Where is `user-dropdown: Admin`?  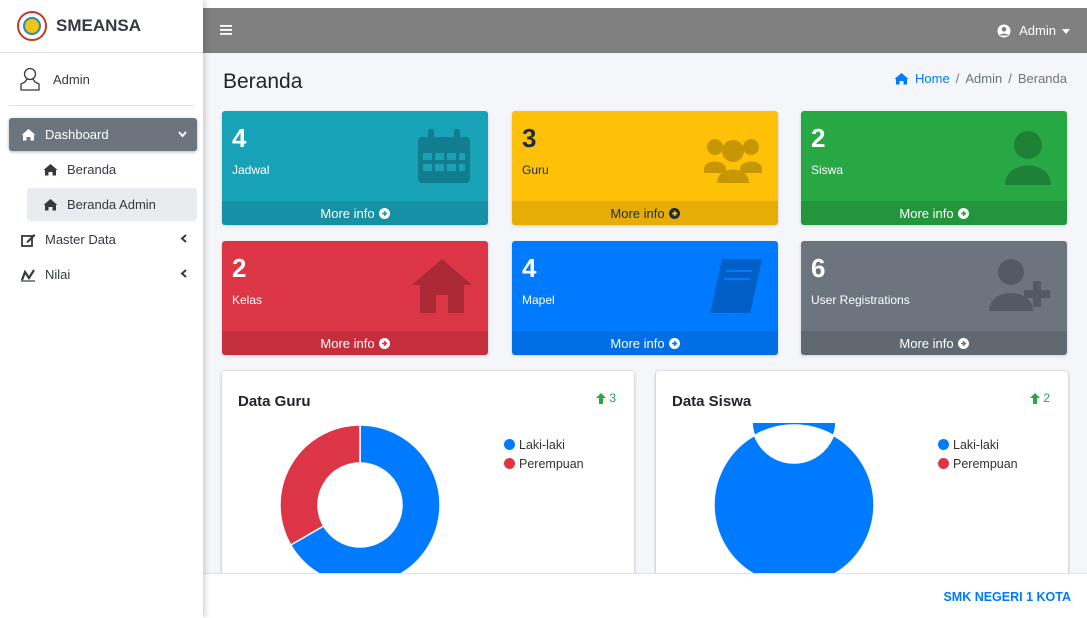
user-dropdown: Admin is located at coordinates (1033, 30).